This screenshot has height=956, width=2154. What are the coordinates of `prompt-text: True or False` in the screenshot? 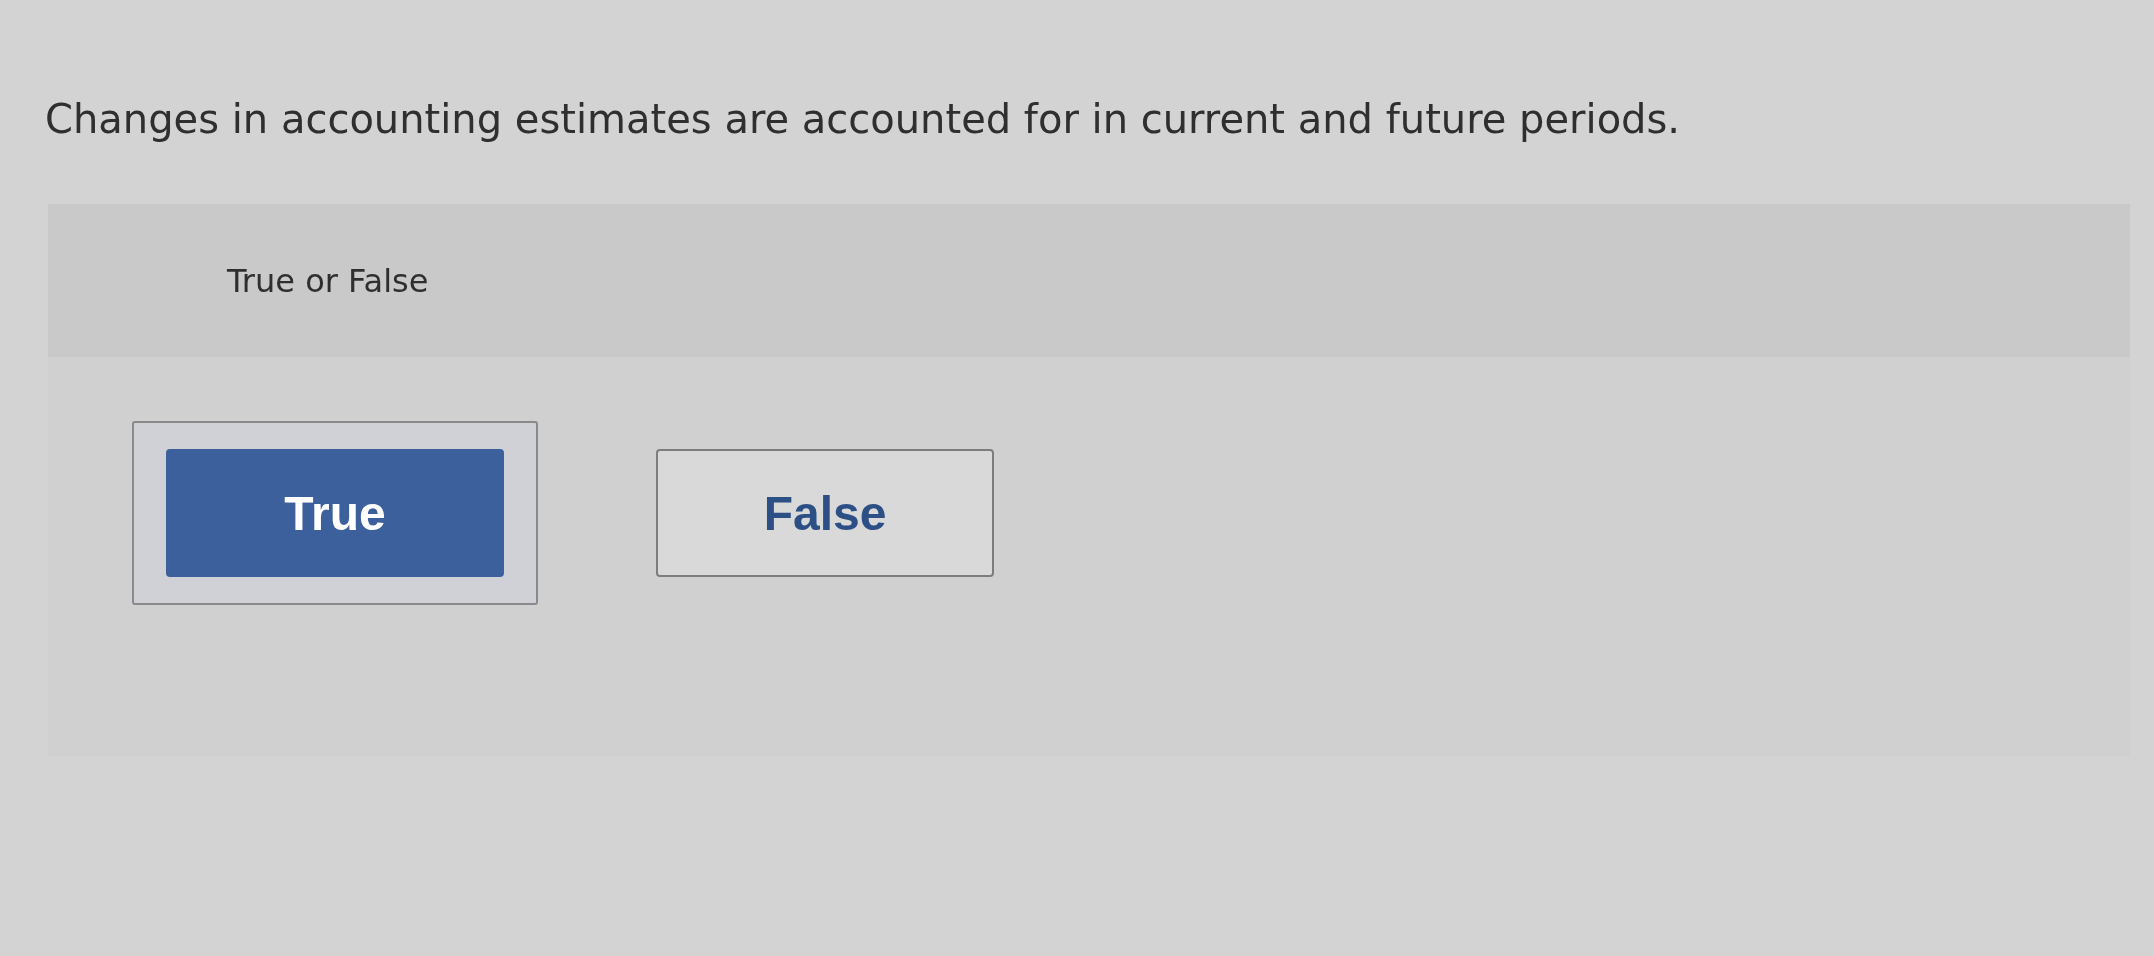 It's located at (328, 280).